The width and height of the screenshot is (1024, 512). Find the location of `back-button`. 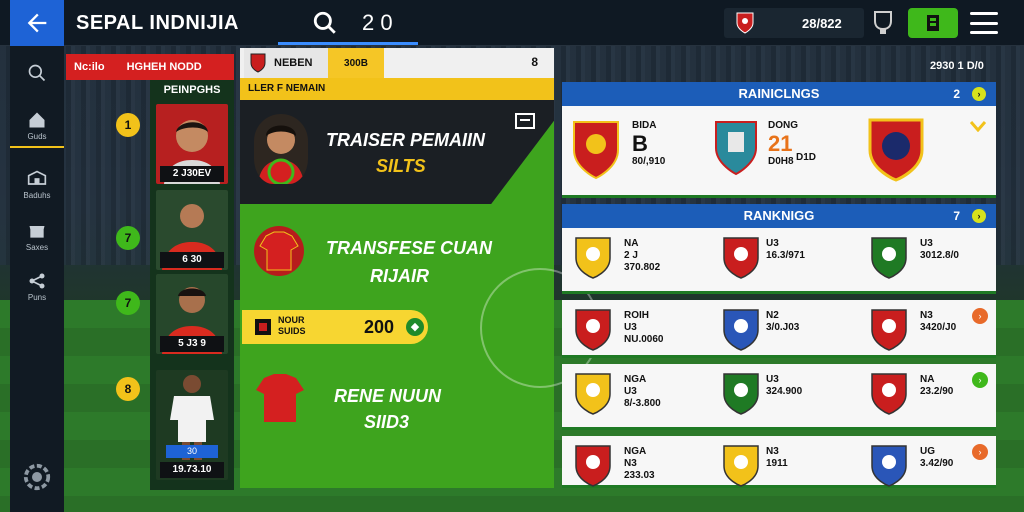

back-button is located at coordinates (37, 23).